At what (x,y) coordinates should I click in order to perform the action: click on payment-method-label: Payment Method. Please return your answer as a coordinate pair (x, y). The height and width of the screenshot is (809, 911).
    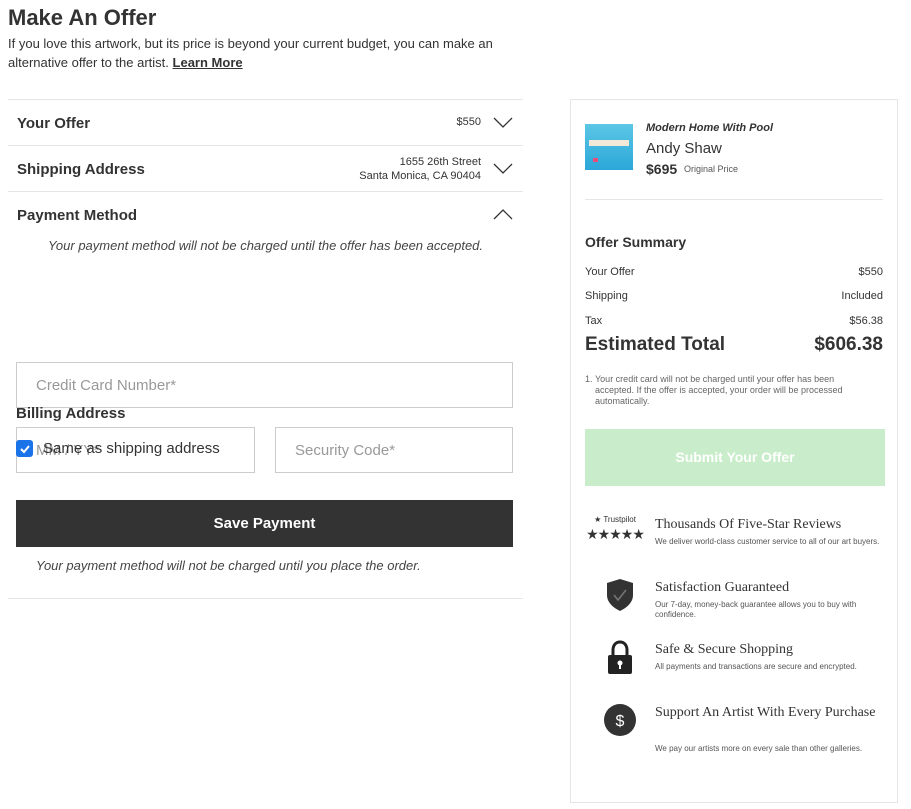
    Looking at the image, I should click on (77, 215).